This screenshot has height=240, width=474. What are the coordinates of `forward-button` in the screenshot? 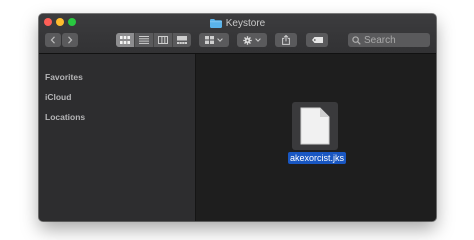 It's located at (70, 40).